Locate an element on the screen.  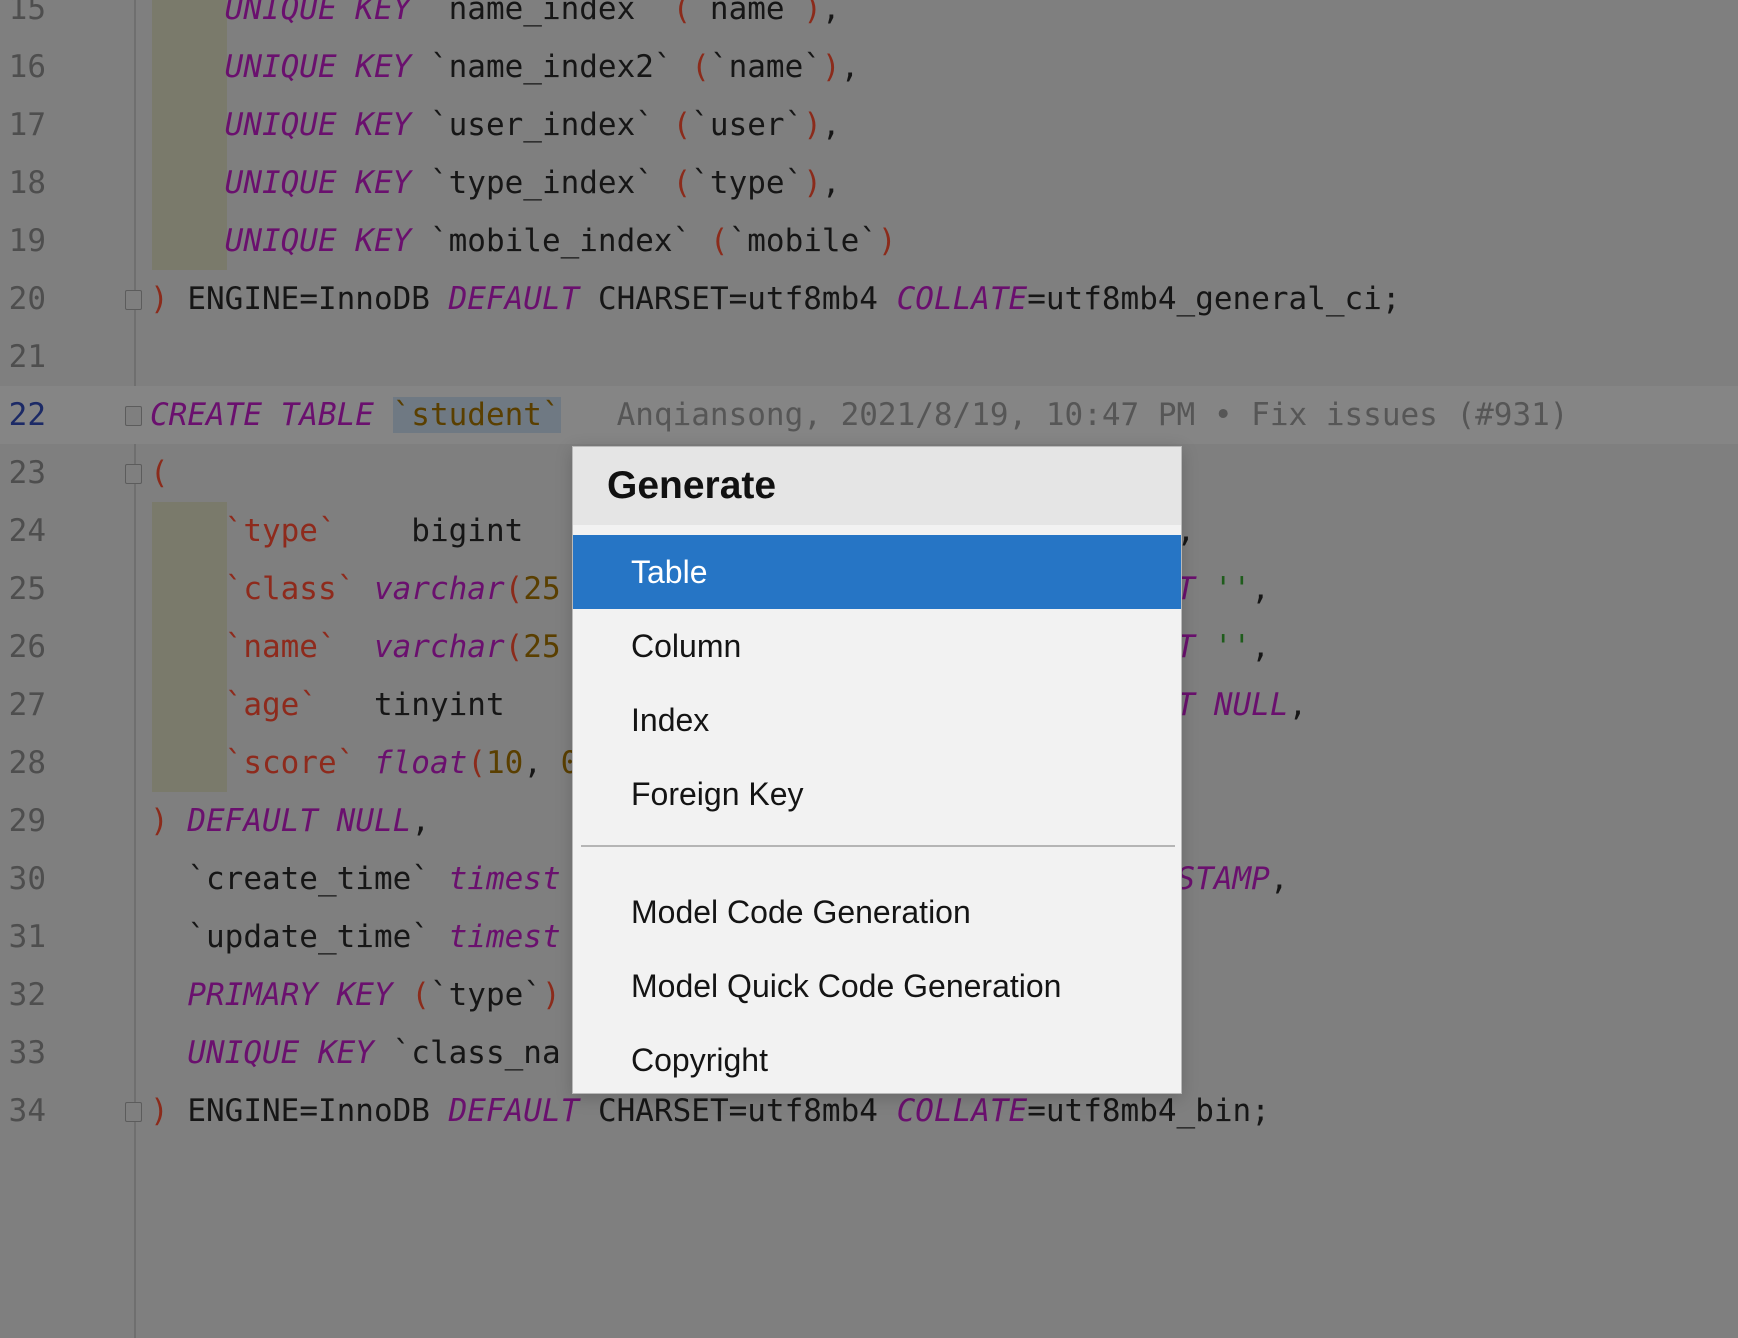
code-line: 15 UNIQUE KEY `name_index` (`name`), is located at coordinates (869, 19).